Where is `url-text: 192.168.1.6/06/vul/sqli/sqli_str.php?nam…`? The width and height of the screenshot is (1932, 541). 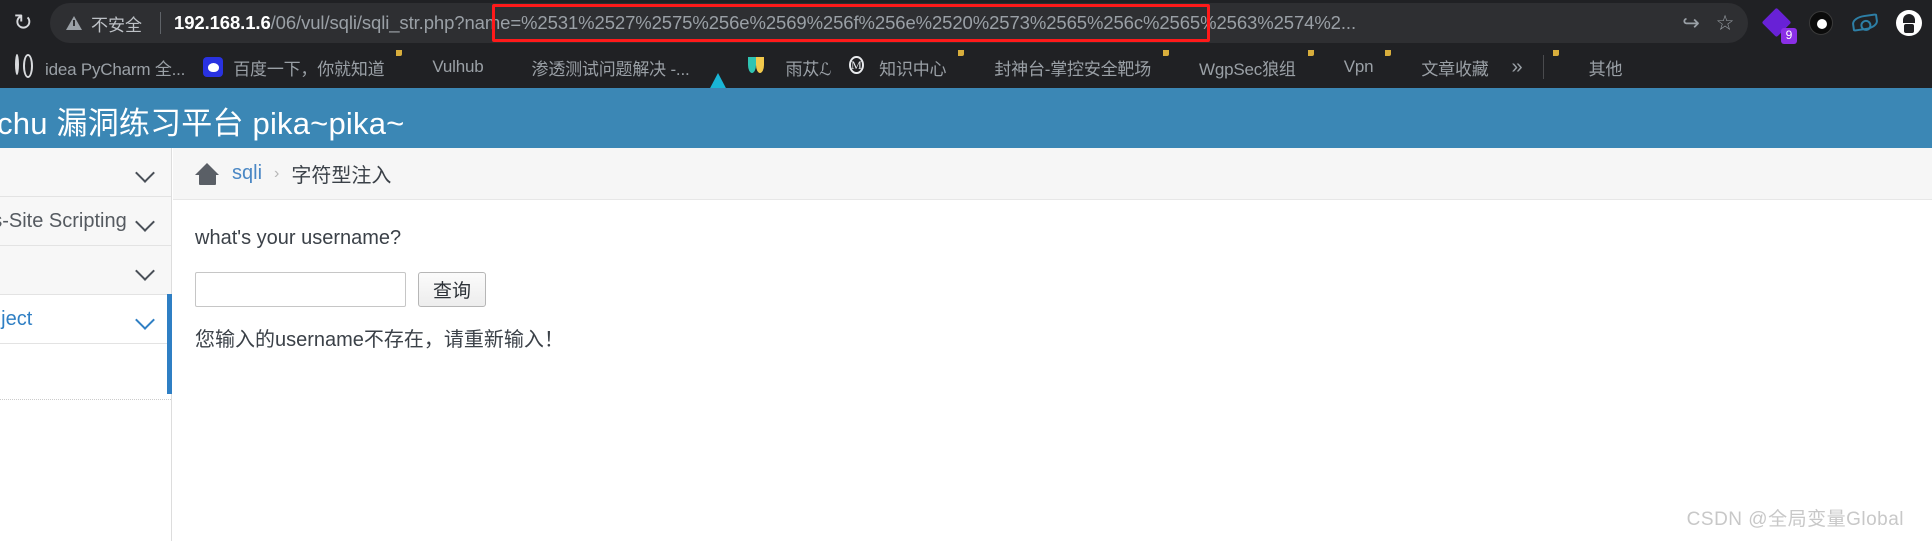 url-text: 192.168.1.6/06/vul/sqli/sqli_str.php?nam… is located at coordinates (924, 23).